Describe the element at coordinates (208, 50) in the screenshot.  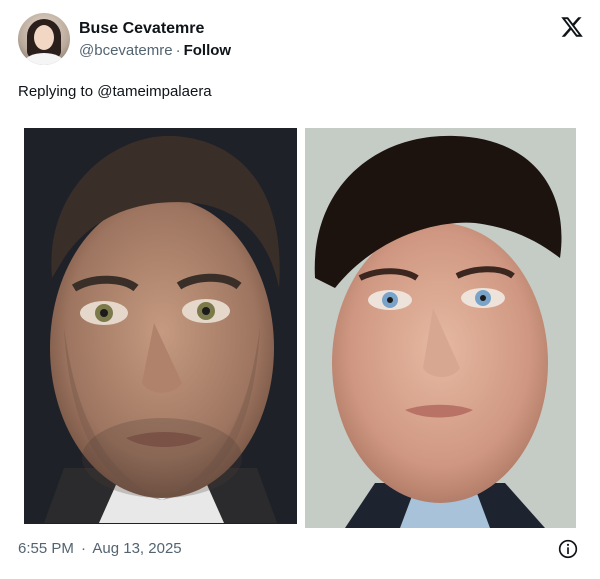
I see `follow-button: Follow` at that location.